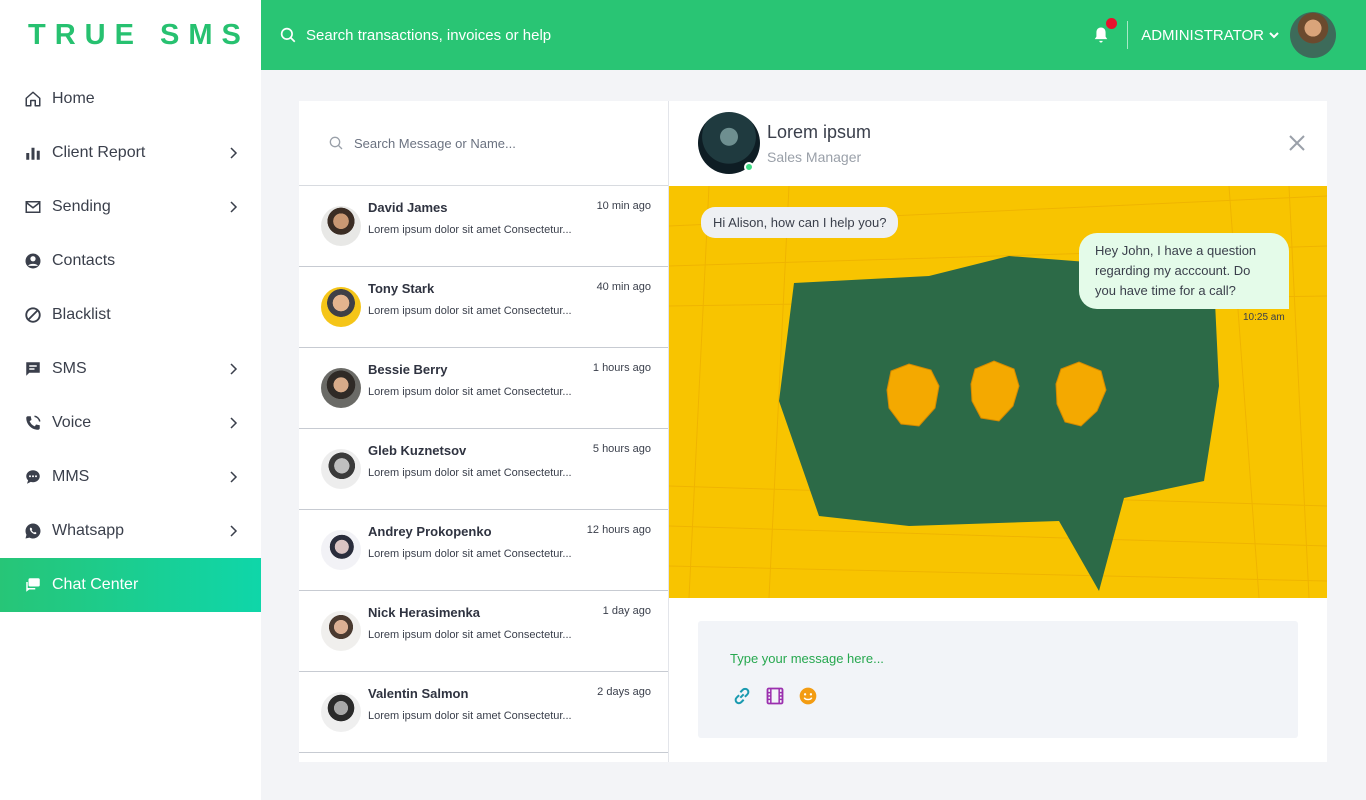 The width and height of the screenshot is (1366, 800). Describe the element at coordinates (130, 477) in the screenshot. I see `sidebar-item-mms: MMS` at that location.